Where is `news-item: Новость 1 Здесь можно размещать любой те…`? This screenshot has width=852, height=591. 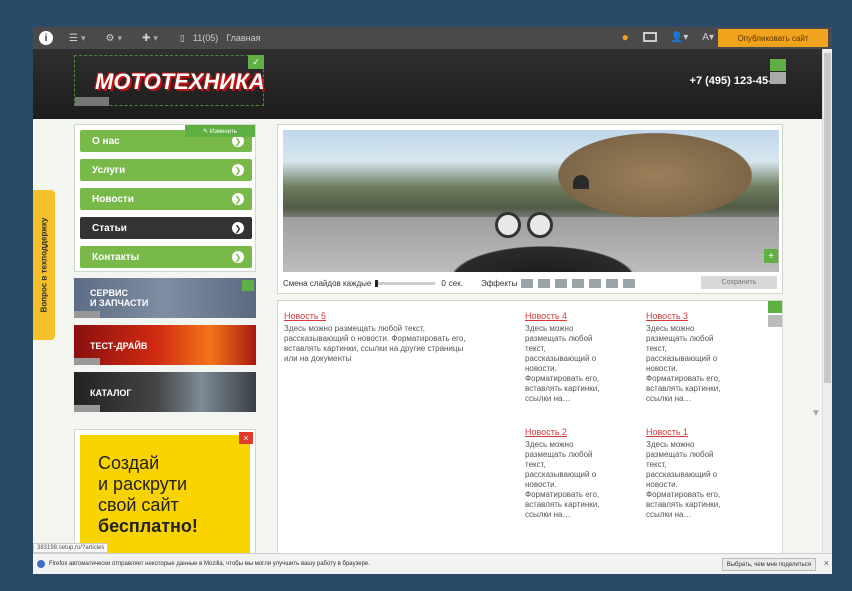 news-item: Новость 1 Здесь можно размещать любой те… is located at coordinates (739, 473).